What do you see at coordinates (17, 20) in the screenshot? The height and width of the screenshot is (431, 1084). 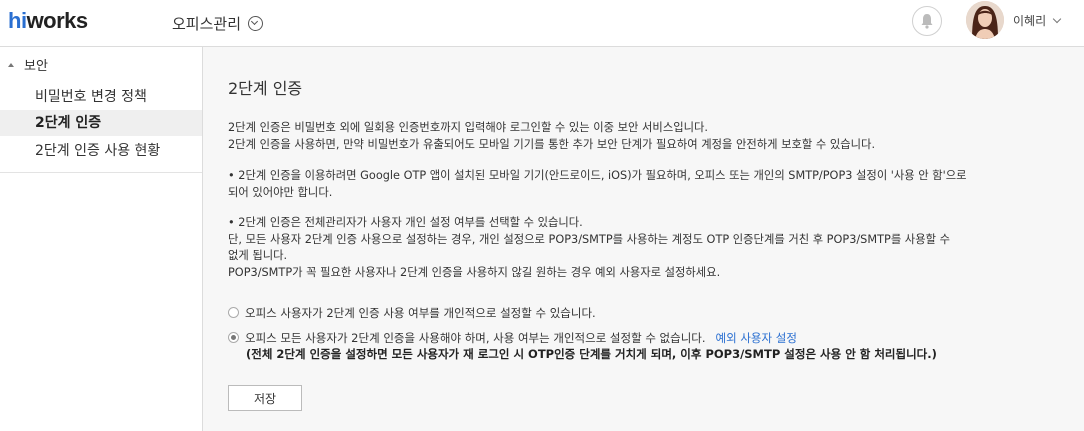 I see `logo-hi: hi` at bounding box center [17, 20].